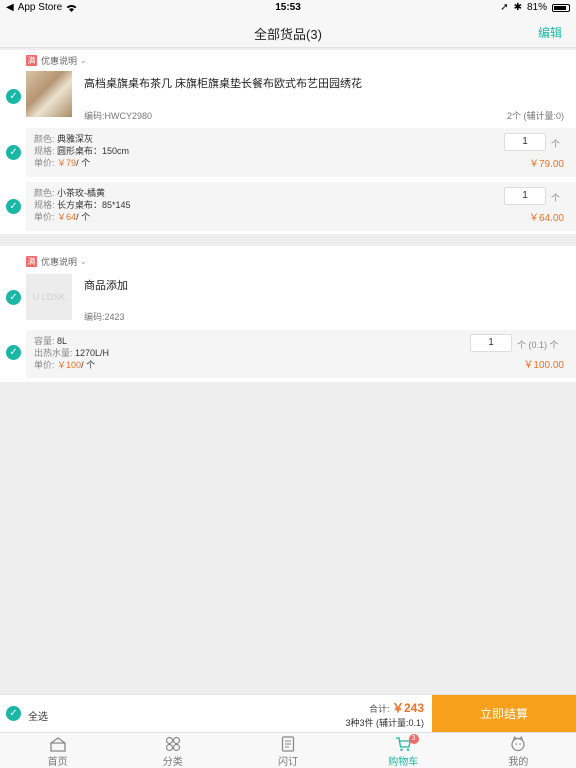  Describe the element at coordinates (106, 285) in the screenshot. I see `product-title: 商品添加` at that location.